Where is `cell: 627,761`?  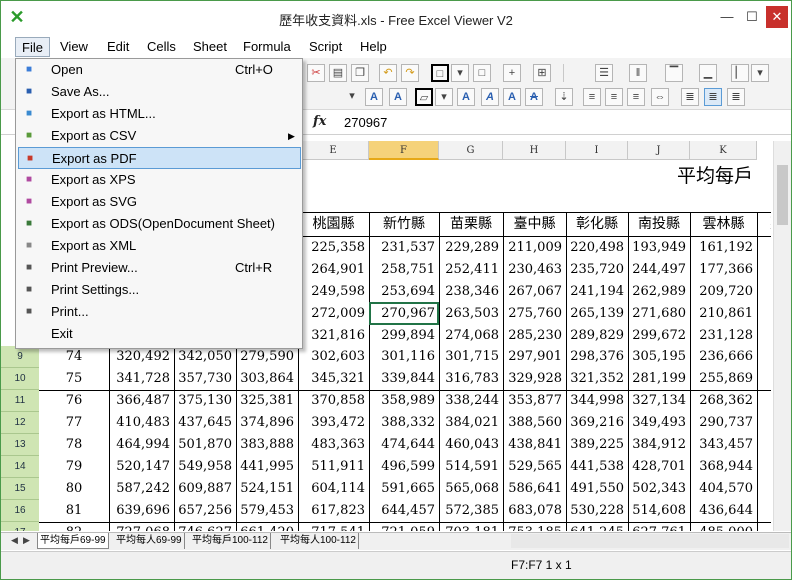 cell: 627,761 is located at coordinates (659, 526).